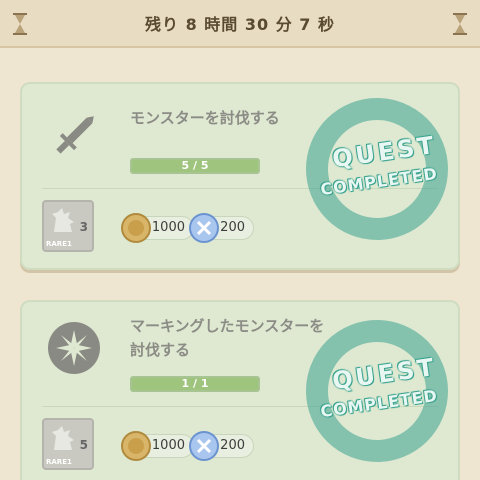 The height and width of the screenshot is (480, 480). I want to click on progress-bar: 5 / 5, so click(195, 166).